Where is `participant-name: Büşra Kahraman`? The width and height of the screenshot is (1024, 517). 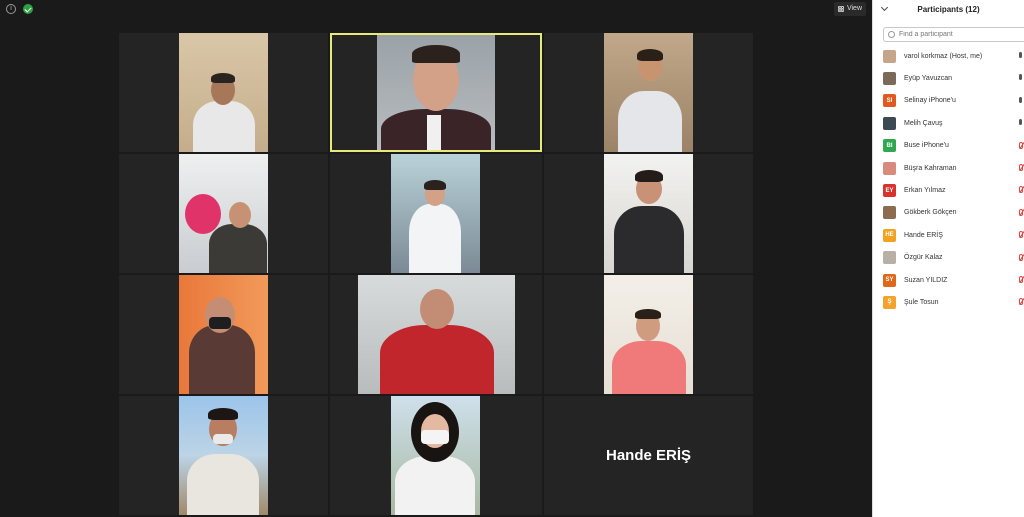 participant-name: Büşra Kahraman is located at coordinates (930, 168).